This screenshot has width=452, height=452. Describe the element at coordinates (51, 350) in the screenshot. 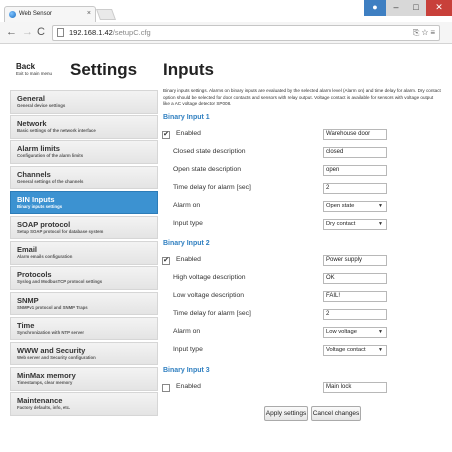

I see `nav-title: WWW and Security` at that location.